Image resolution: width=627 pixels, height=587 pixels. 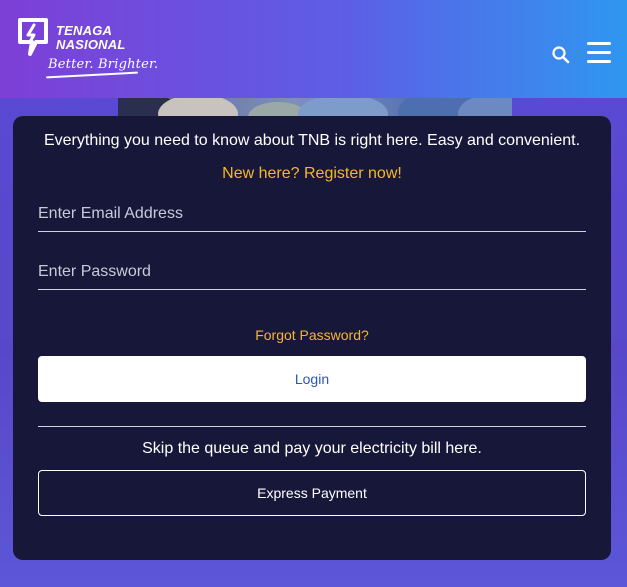 I want to click on forgot-password-link: Forgot Password?, so click(x=312, y=335).